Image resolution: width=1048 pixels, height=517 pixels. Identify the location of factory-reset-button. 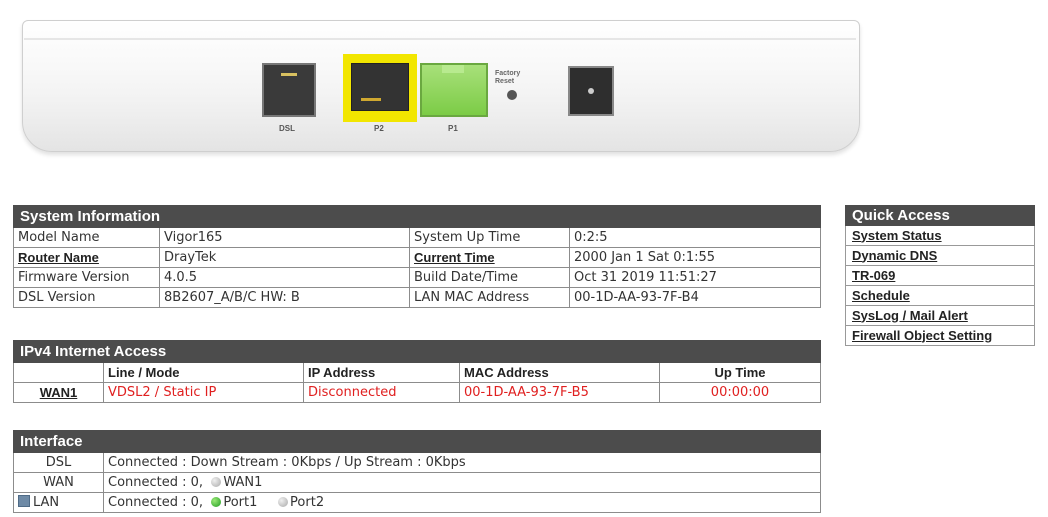
(512, 95).